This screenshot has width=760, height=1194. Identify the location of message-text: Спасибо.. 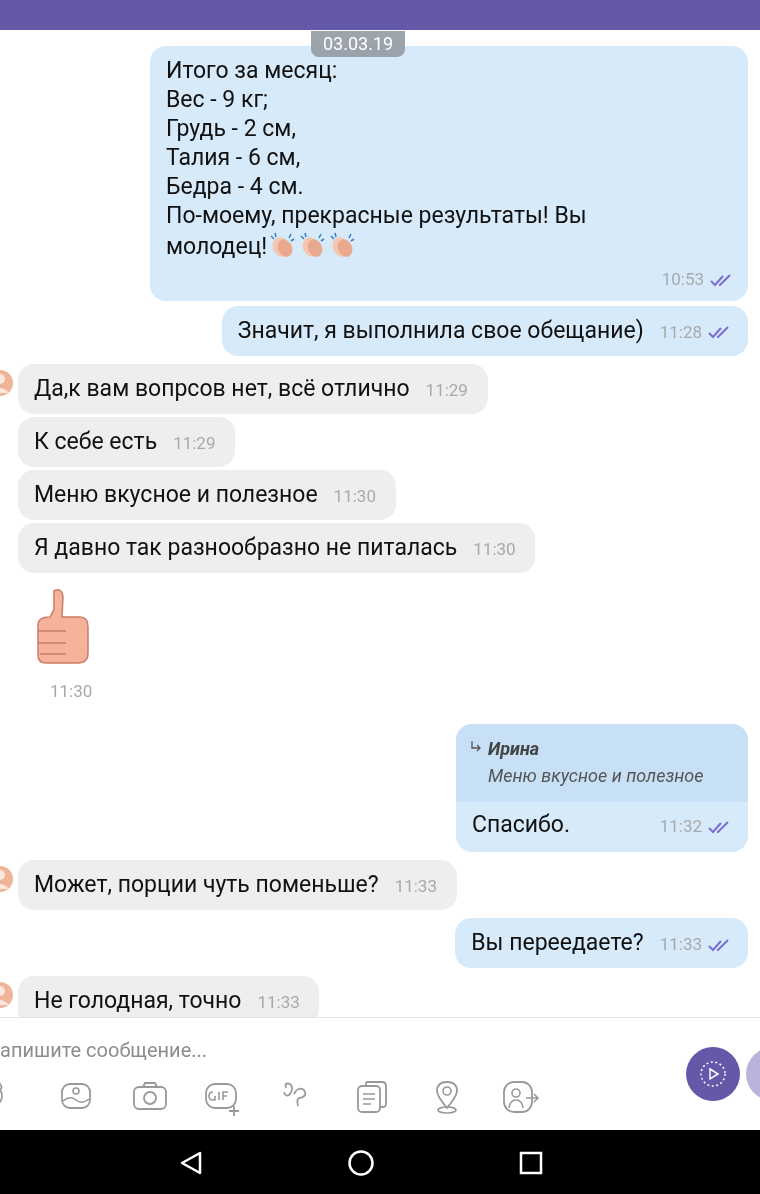
(521, 825).